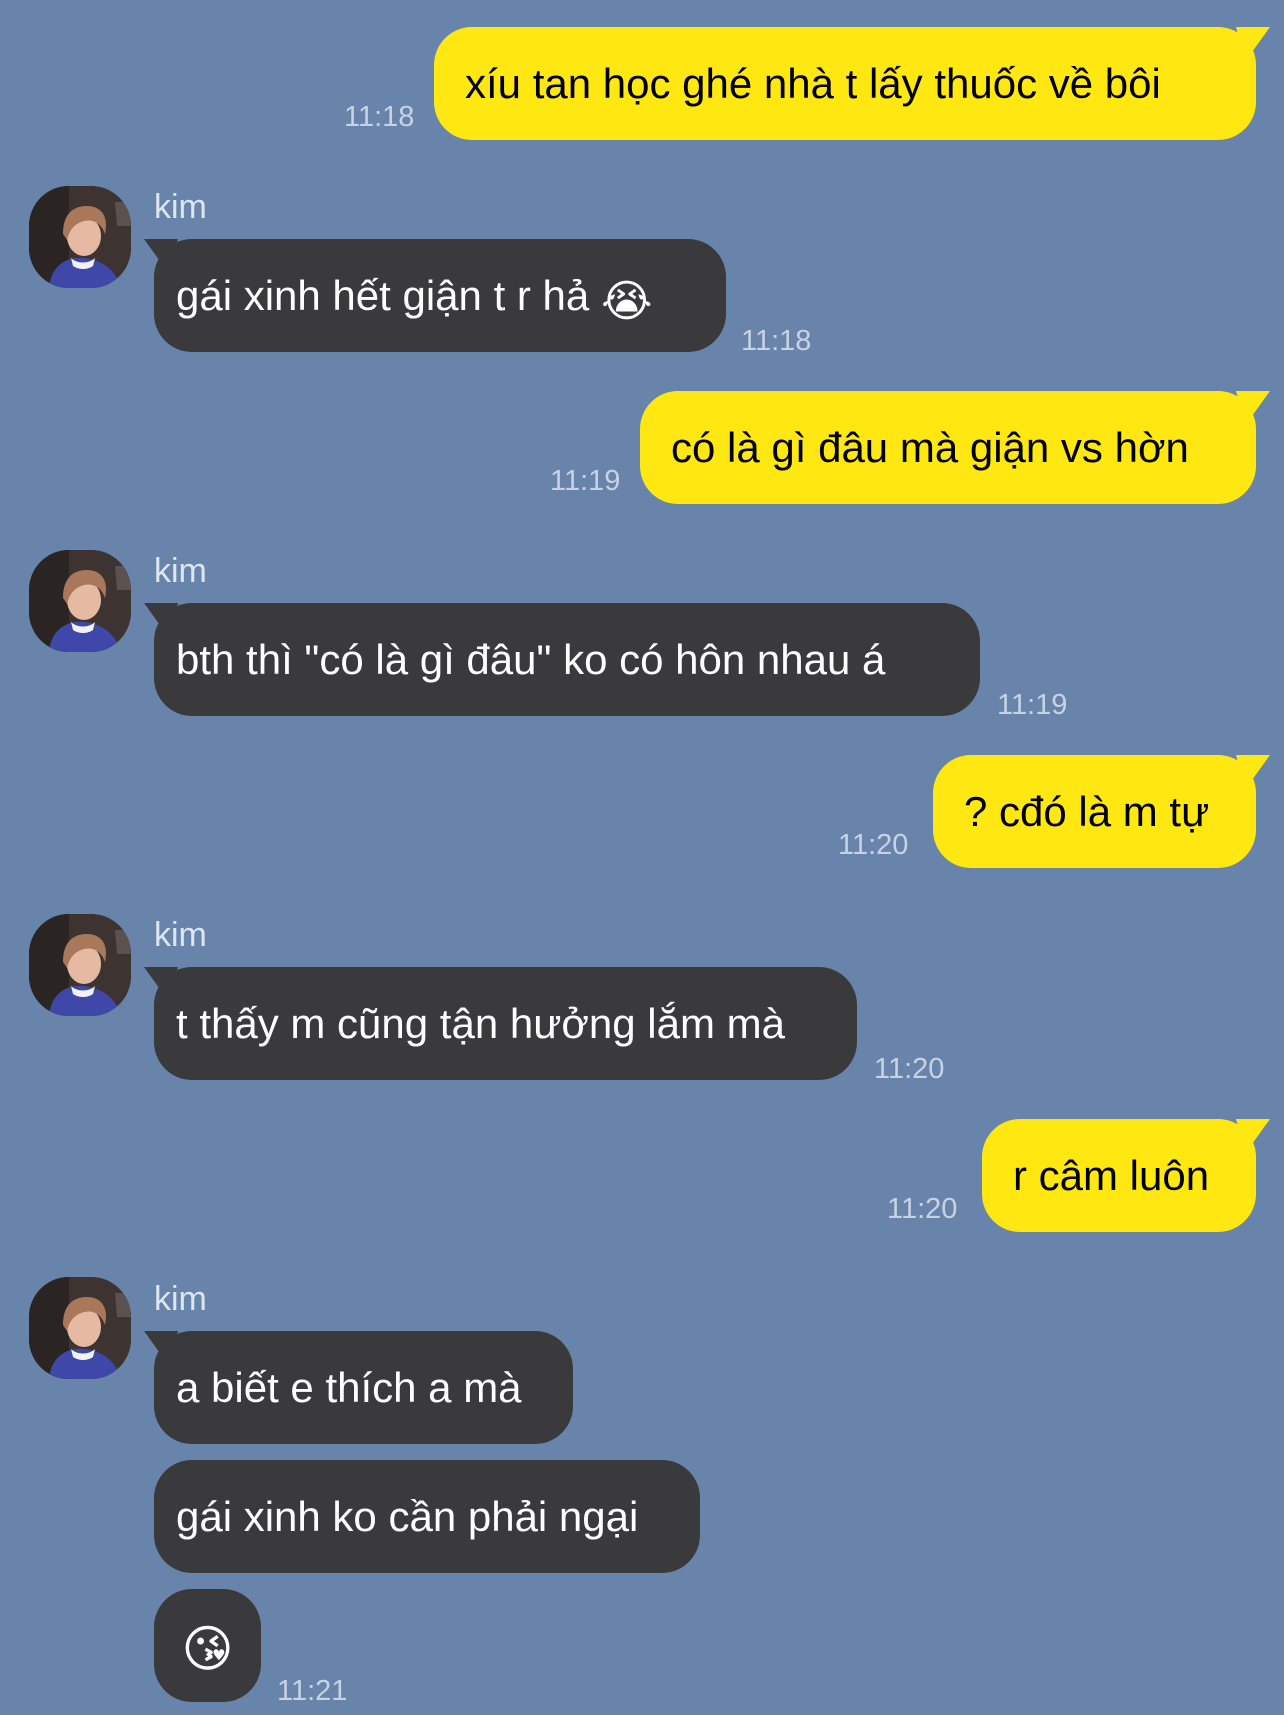 This screenshot has height=1715, width=1284. What do you see at coordinates (813, 83) in the screenshot?
I see `message-text: xíu tan học ghé nhà t lấy thuốc về bôi` at bounding box center [813, 83].